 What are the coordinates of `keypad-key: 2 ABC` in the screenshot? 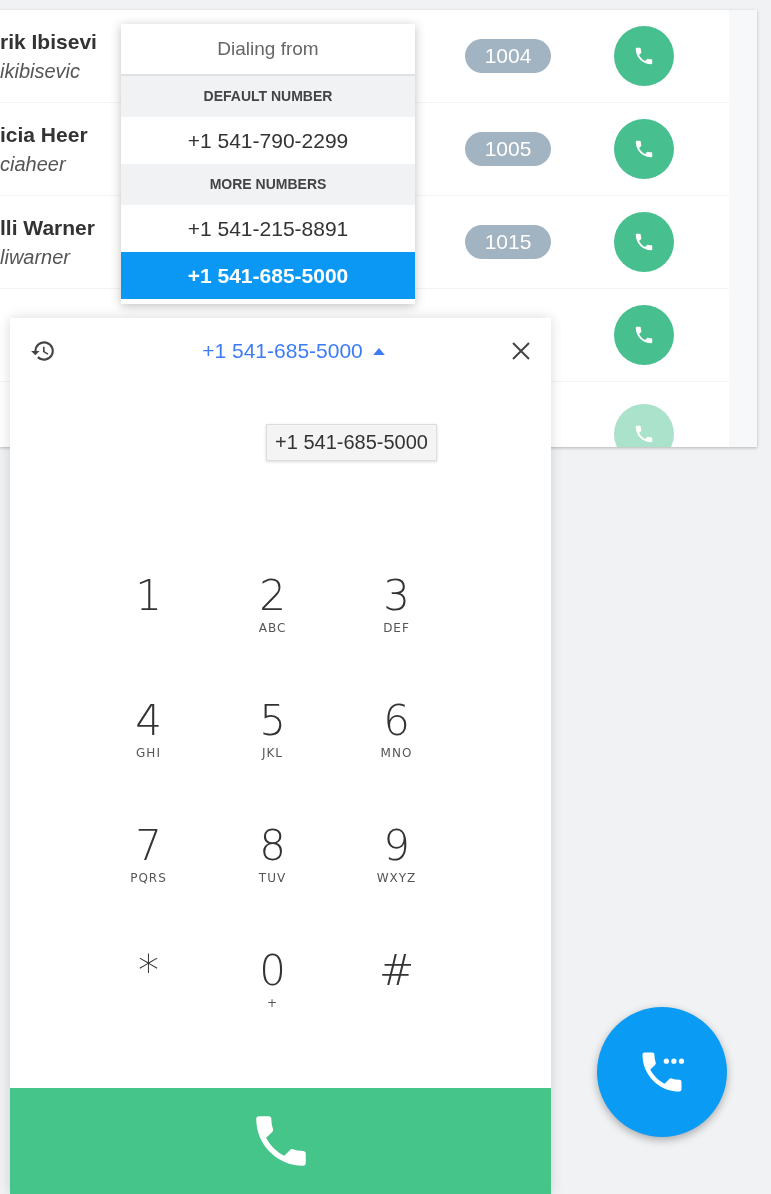 It's located at (272, 615).